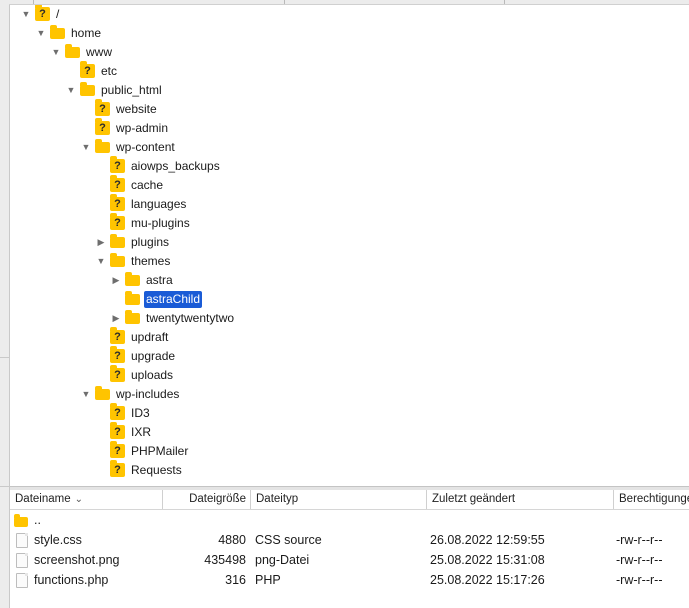 This screenshot has width=689, height=608. I want to click on column-header-name: Dateiname ⌄, so click(86, 499).